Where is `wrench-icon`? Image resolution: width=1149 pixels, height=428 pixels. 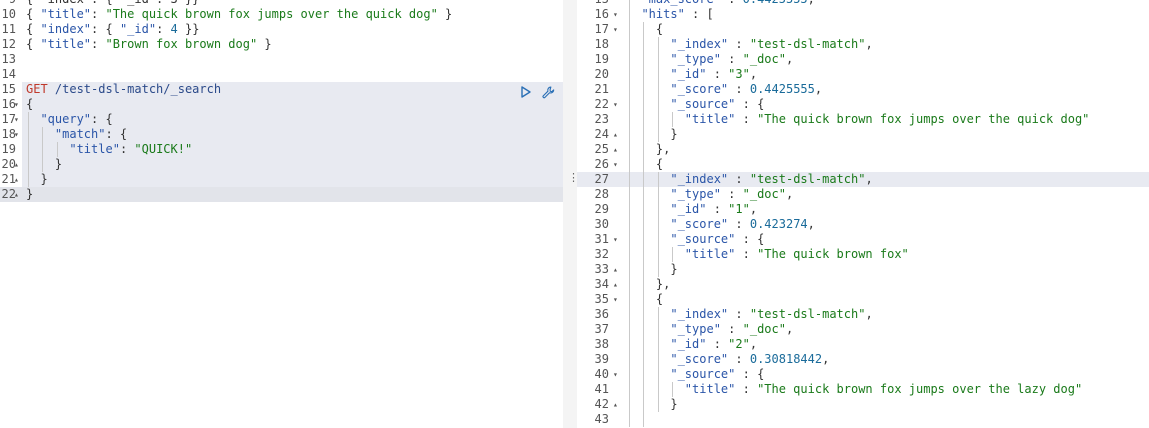 wrench-icon is located at coordinates (548, 92).